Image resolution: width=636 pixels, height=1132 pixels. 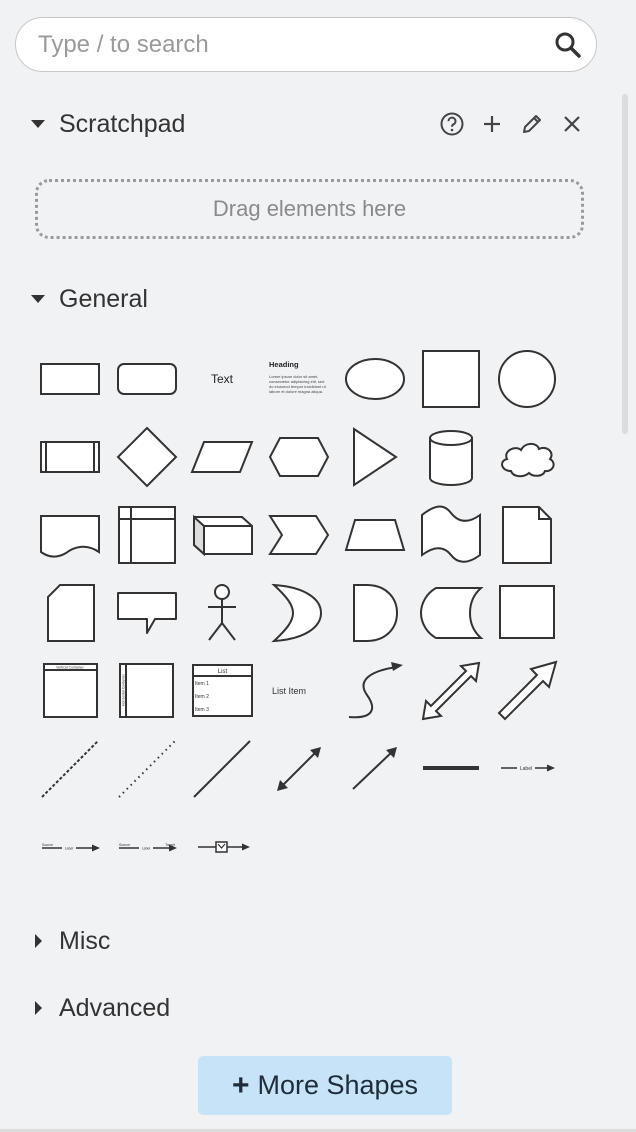 I want to click on shape-arrow, so click(x=527, y=691).